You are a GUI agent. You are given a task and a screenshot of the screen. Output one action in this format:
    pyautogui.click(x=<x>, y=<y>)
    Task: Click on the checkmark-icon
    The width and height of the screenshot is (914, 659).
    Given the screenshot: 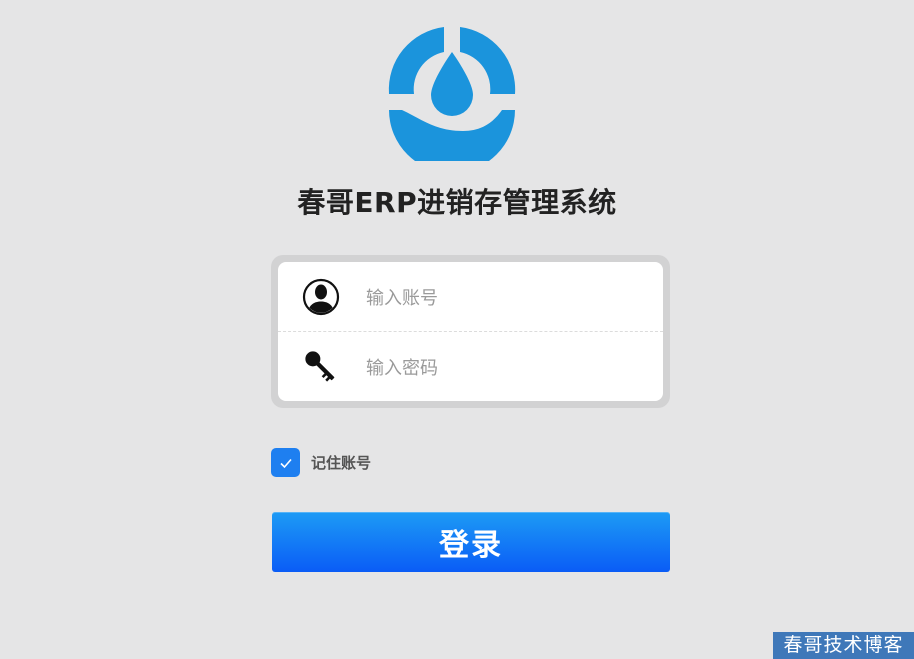 What is the action you would take?
    pyautogui.click(x=285, y=463)
    